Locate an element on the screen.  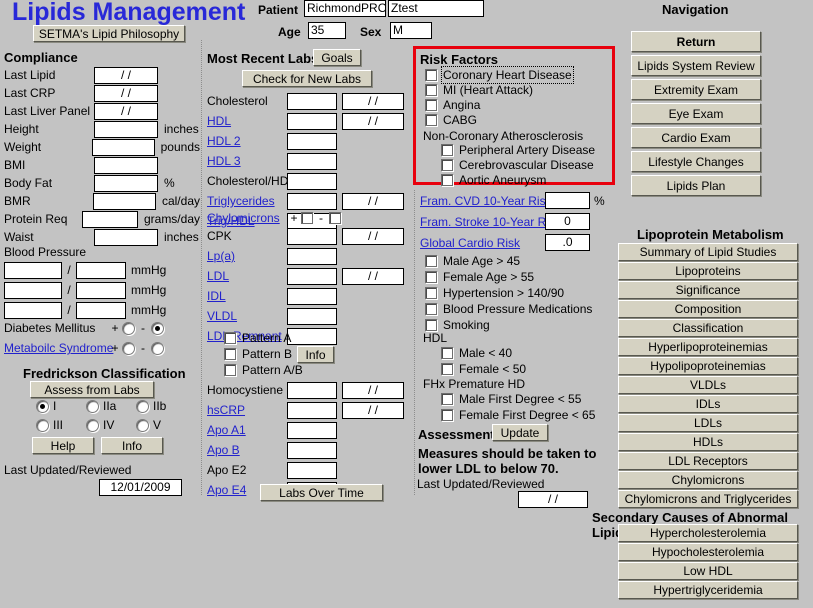
compliance-row-field: / / is located at coordinates (126, 111).